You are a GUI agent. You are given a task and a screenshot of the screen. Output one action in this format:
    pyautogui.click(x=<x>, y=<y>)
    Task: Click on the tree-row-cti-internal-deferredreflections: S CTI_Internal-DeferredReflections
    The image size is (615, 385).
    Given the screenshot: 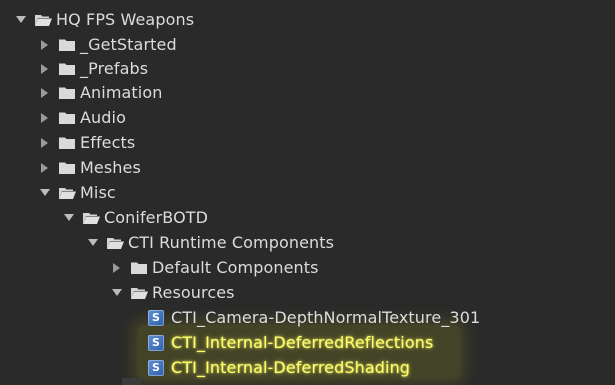 What is the action you would take?
    pyautogui.click(x=307, y=342)
    